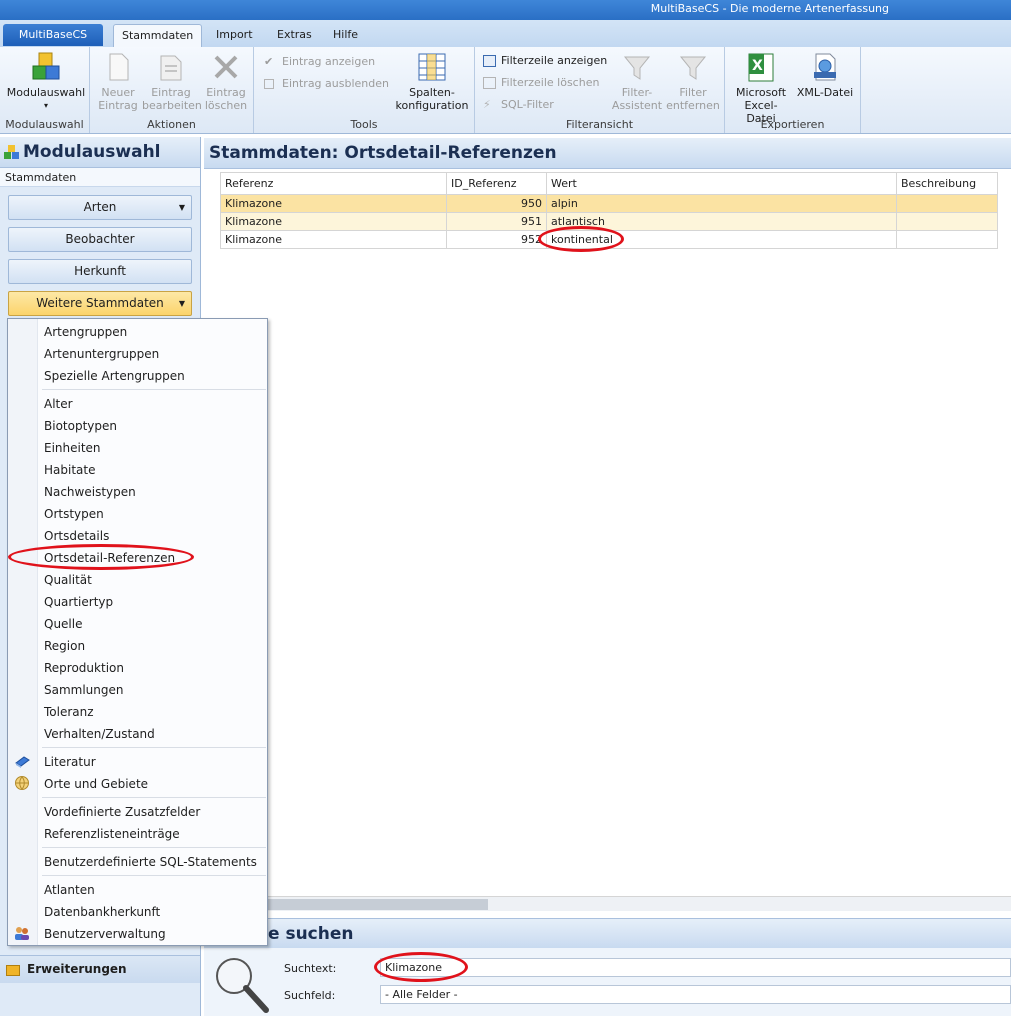 The image size is (1011, 1019). Describe the element at coordinates (345, 35) in the screenshot. I see `tab-hilfe: Hilfe` at that location.